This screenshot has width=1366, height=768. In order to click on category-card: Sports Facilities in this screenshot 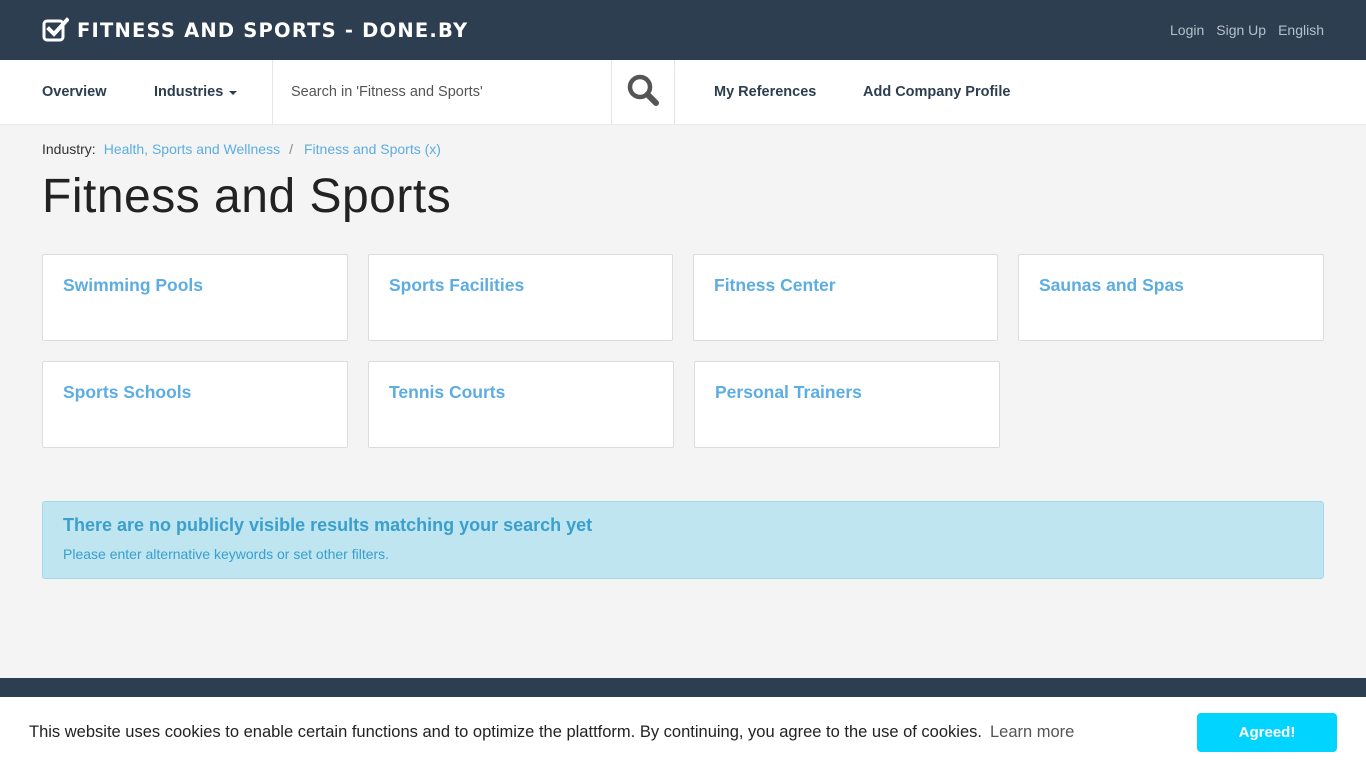, I will do `click(520, 297)`.